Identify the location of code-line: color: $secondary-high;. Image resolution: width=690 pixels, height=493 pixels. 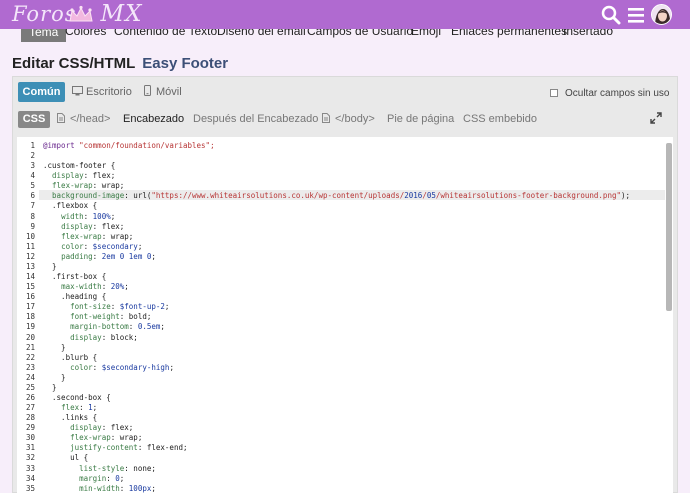
(122, 367).